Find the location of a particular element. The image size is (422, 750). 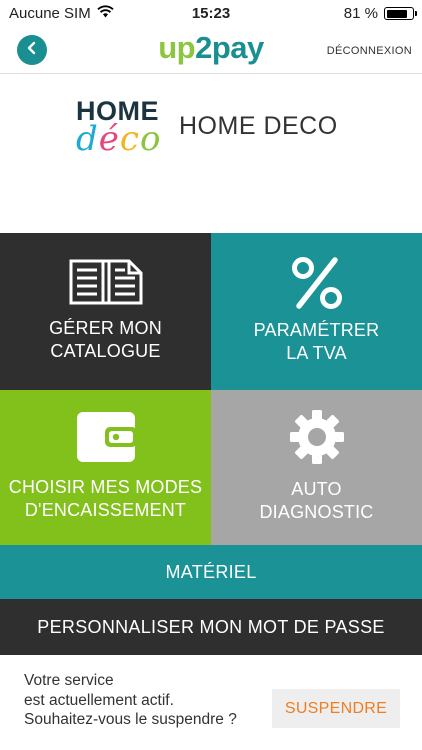

customize-password-label: PERSONNALISER MON MOT DE PASSE is located at coordinates (211, 626).